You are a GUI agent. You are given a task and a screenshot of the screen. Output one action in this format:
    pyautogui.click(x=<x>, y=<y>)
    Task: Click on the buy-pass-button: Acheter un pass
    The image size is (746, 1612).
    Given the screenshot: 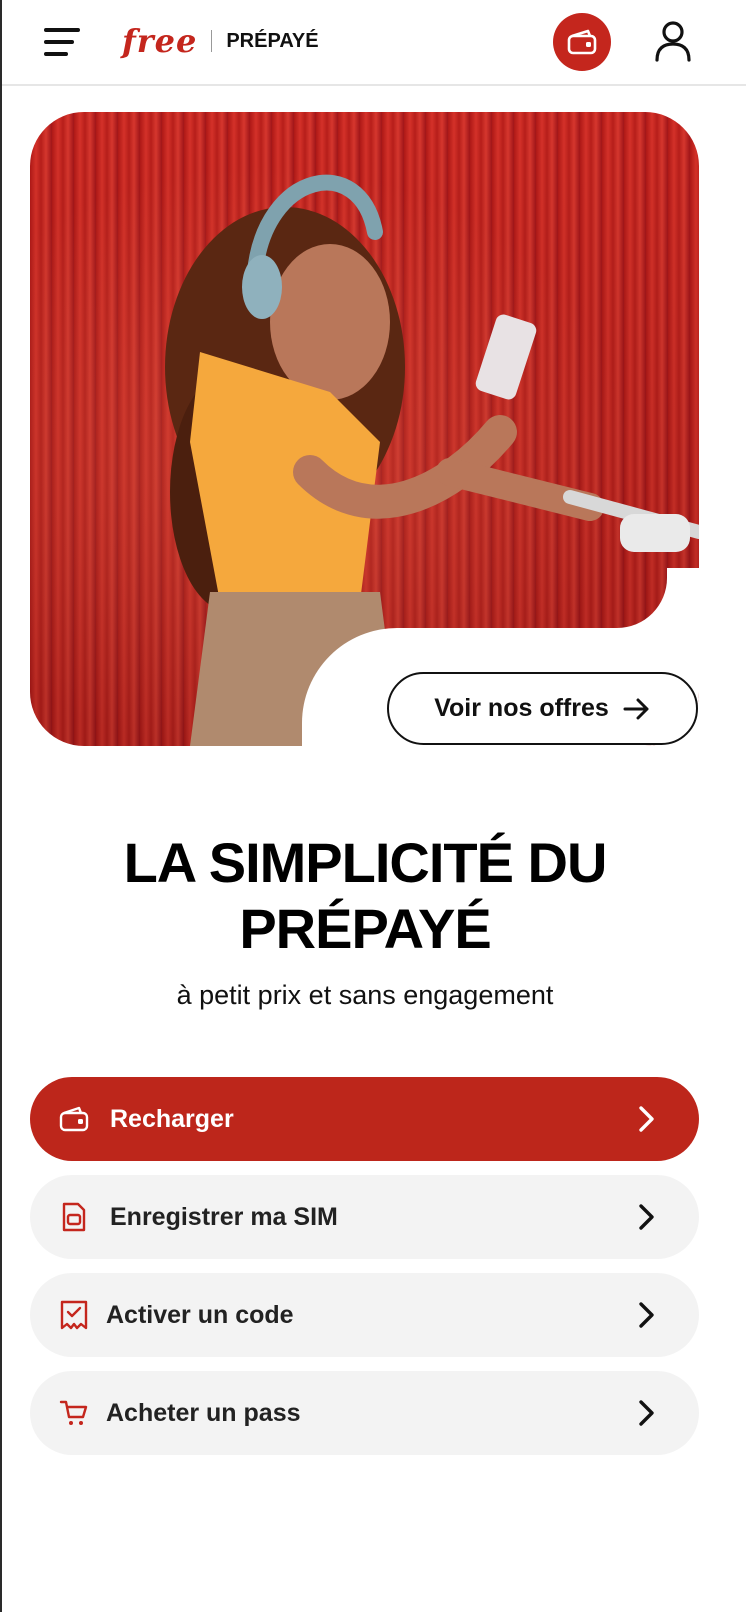 What is the action you would take?
    pyautogui.click(x=364, y=1413)
    